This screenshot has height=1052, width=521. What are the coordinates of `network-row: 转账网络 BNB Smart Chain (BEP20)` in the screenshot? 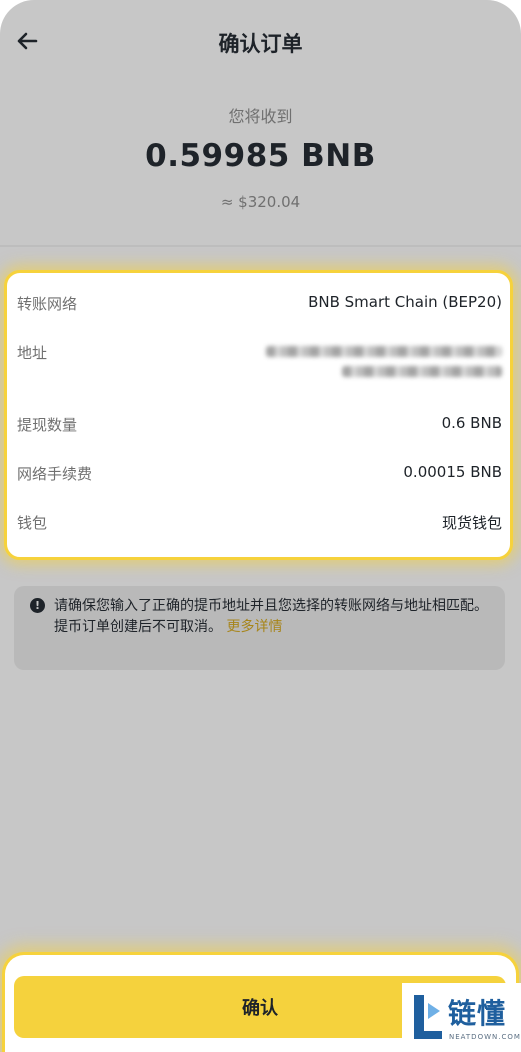 It's located at (259, 303).